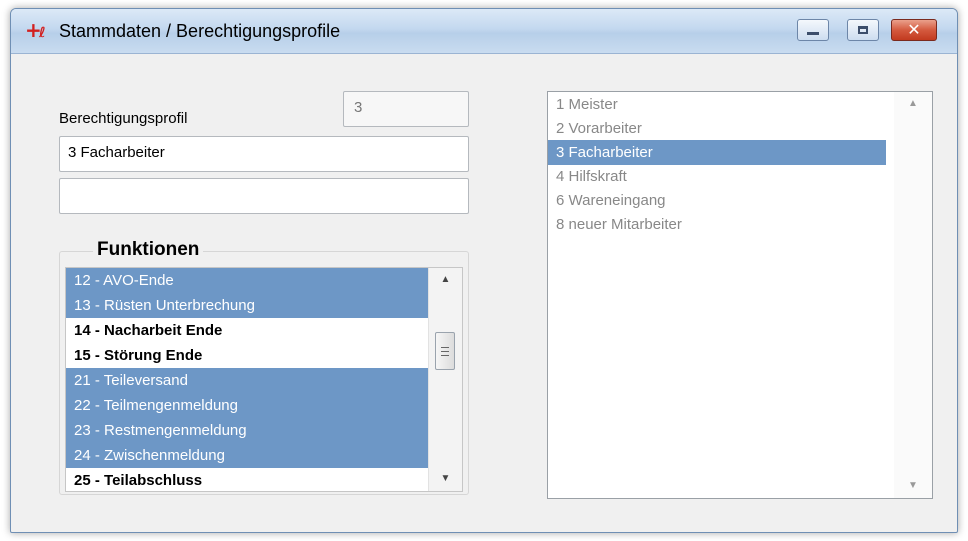 The image size is (968, 541). Describe the element at coordinates (247, 455) in the screenshot. I see `function-item: 24 - Zwischenmeldung` at that location.